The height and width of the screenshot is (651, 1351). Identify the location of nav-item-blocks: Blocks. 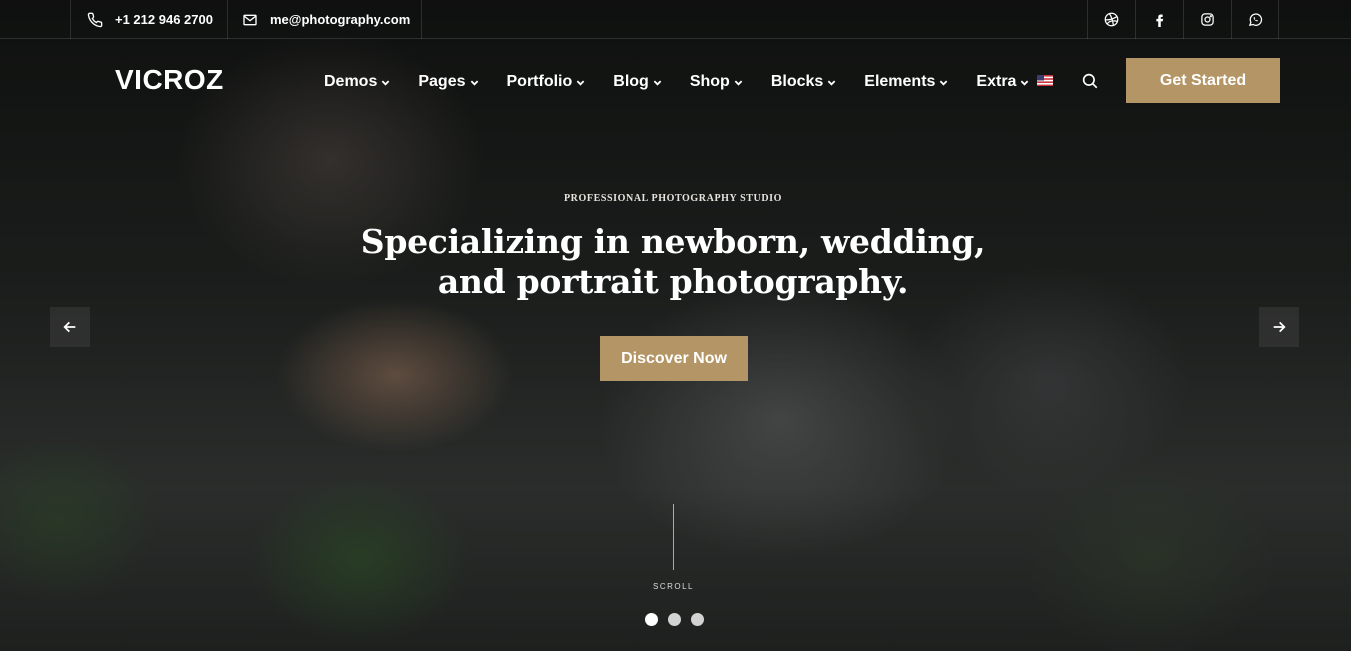
(803, 82).